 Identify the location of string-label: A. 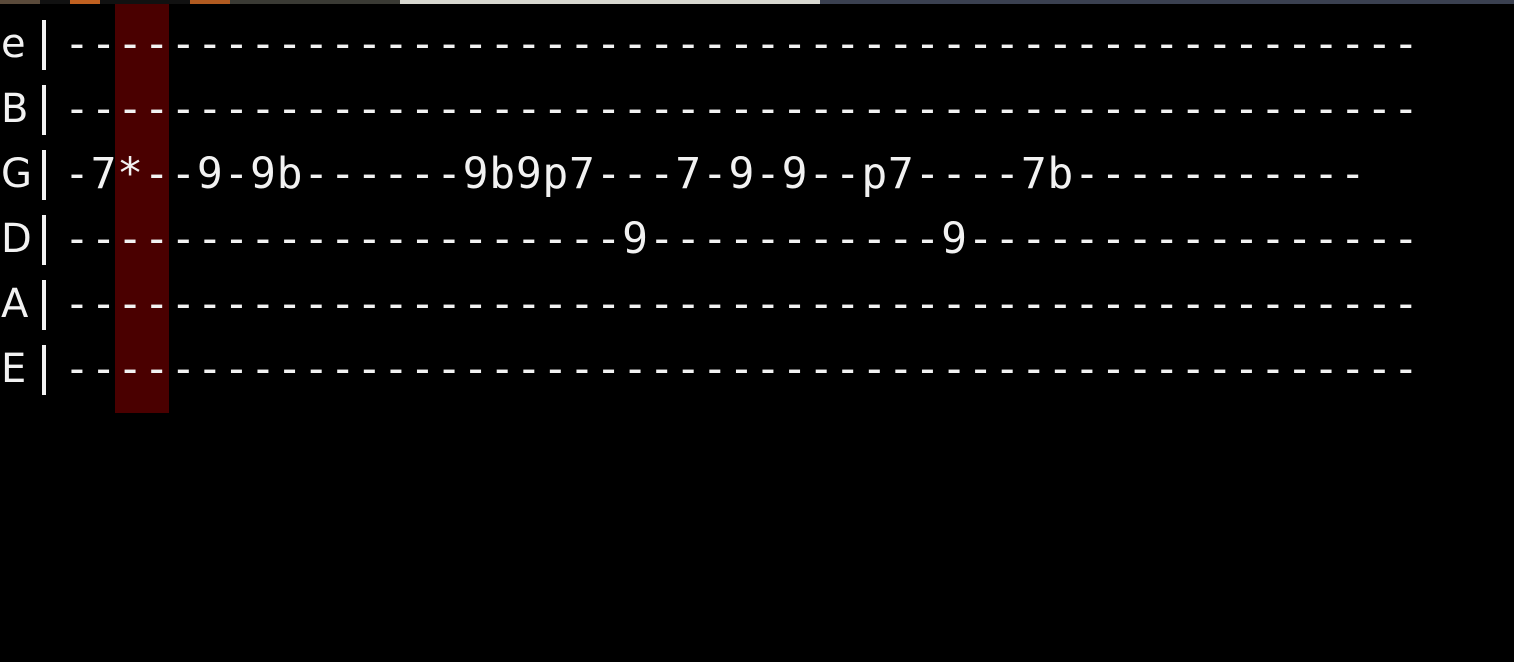
(15, 304).